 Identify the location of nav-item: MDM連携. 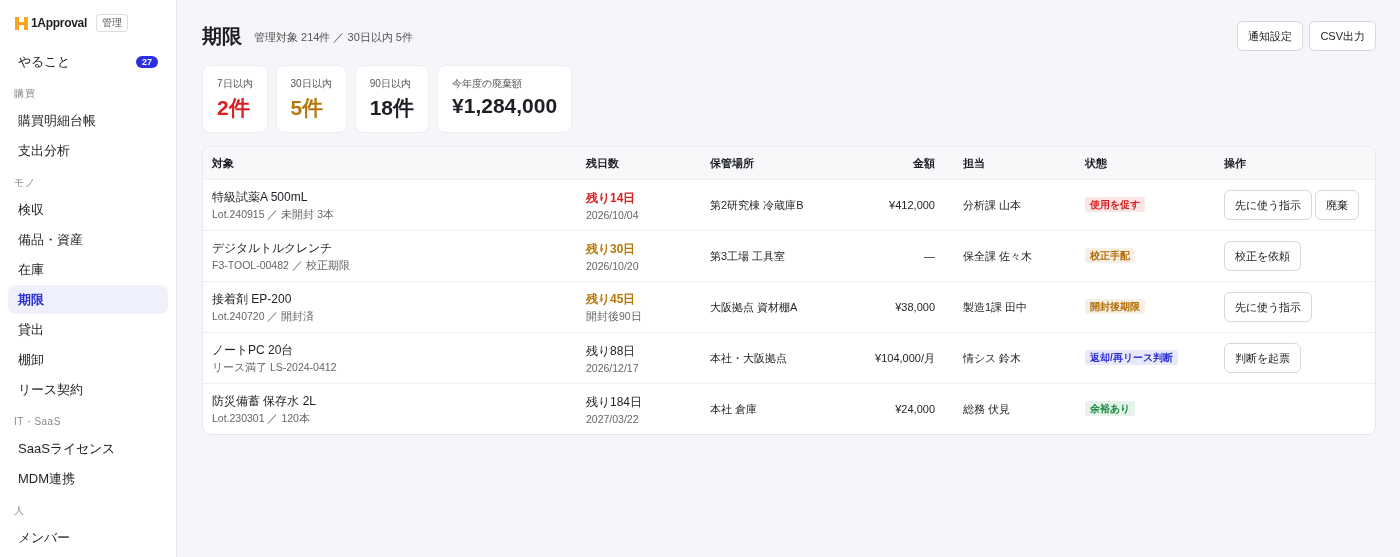
(88, 478).